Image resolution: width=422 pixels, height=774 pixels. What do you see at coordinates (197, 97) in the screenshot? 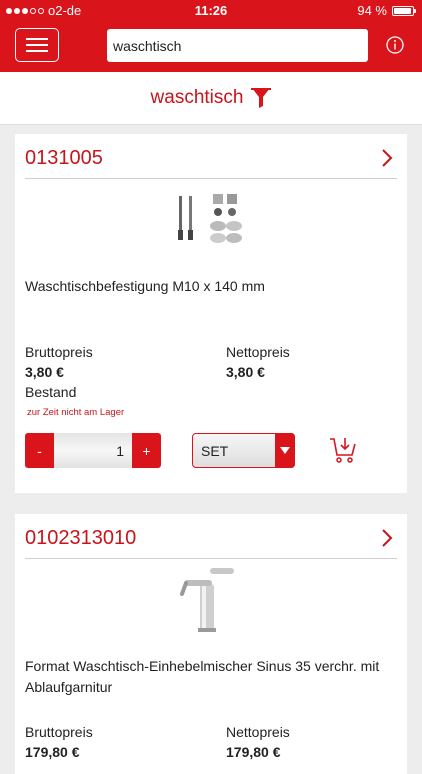
I see `filter-title: waschtisch` at bounding box center [197, 97].